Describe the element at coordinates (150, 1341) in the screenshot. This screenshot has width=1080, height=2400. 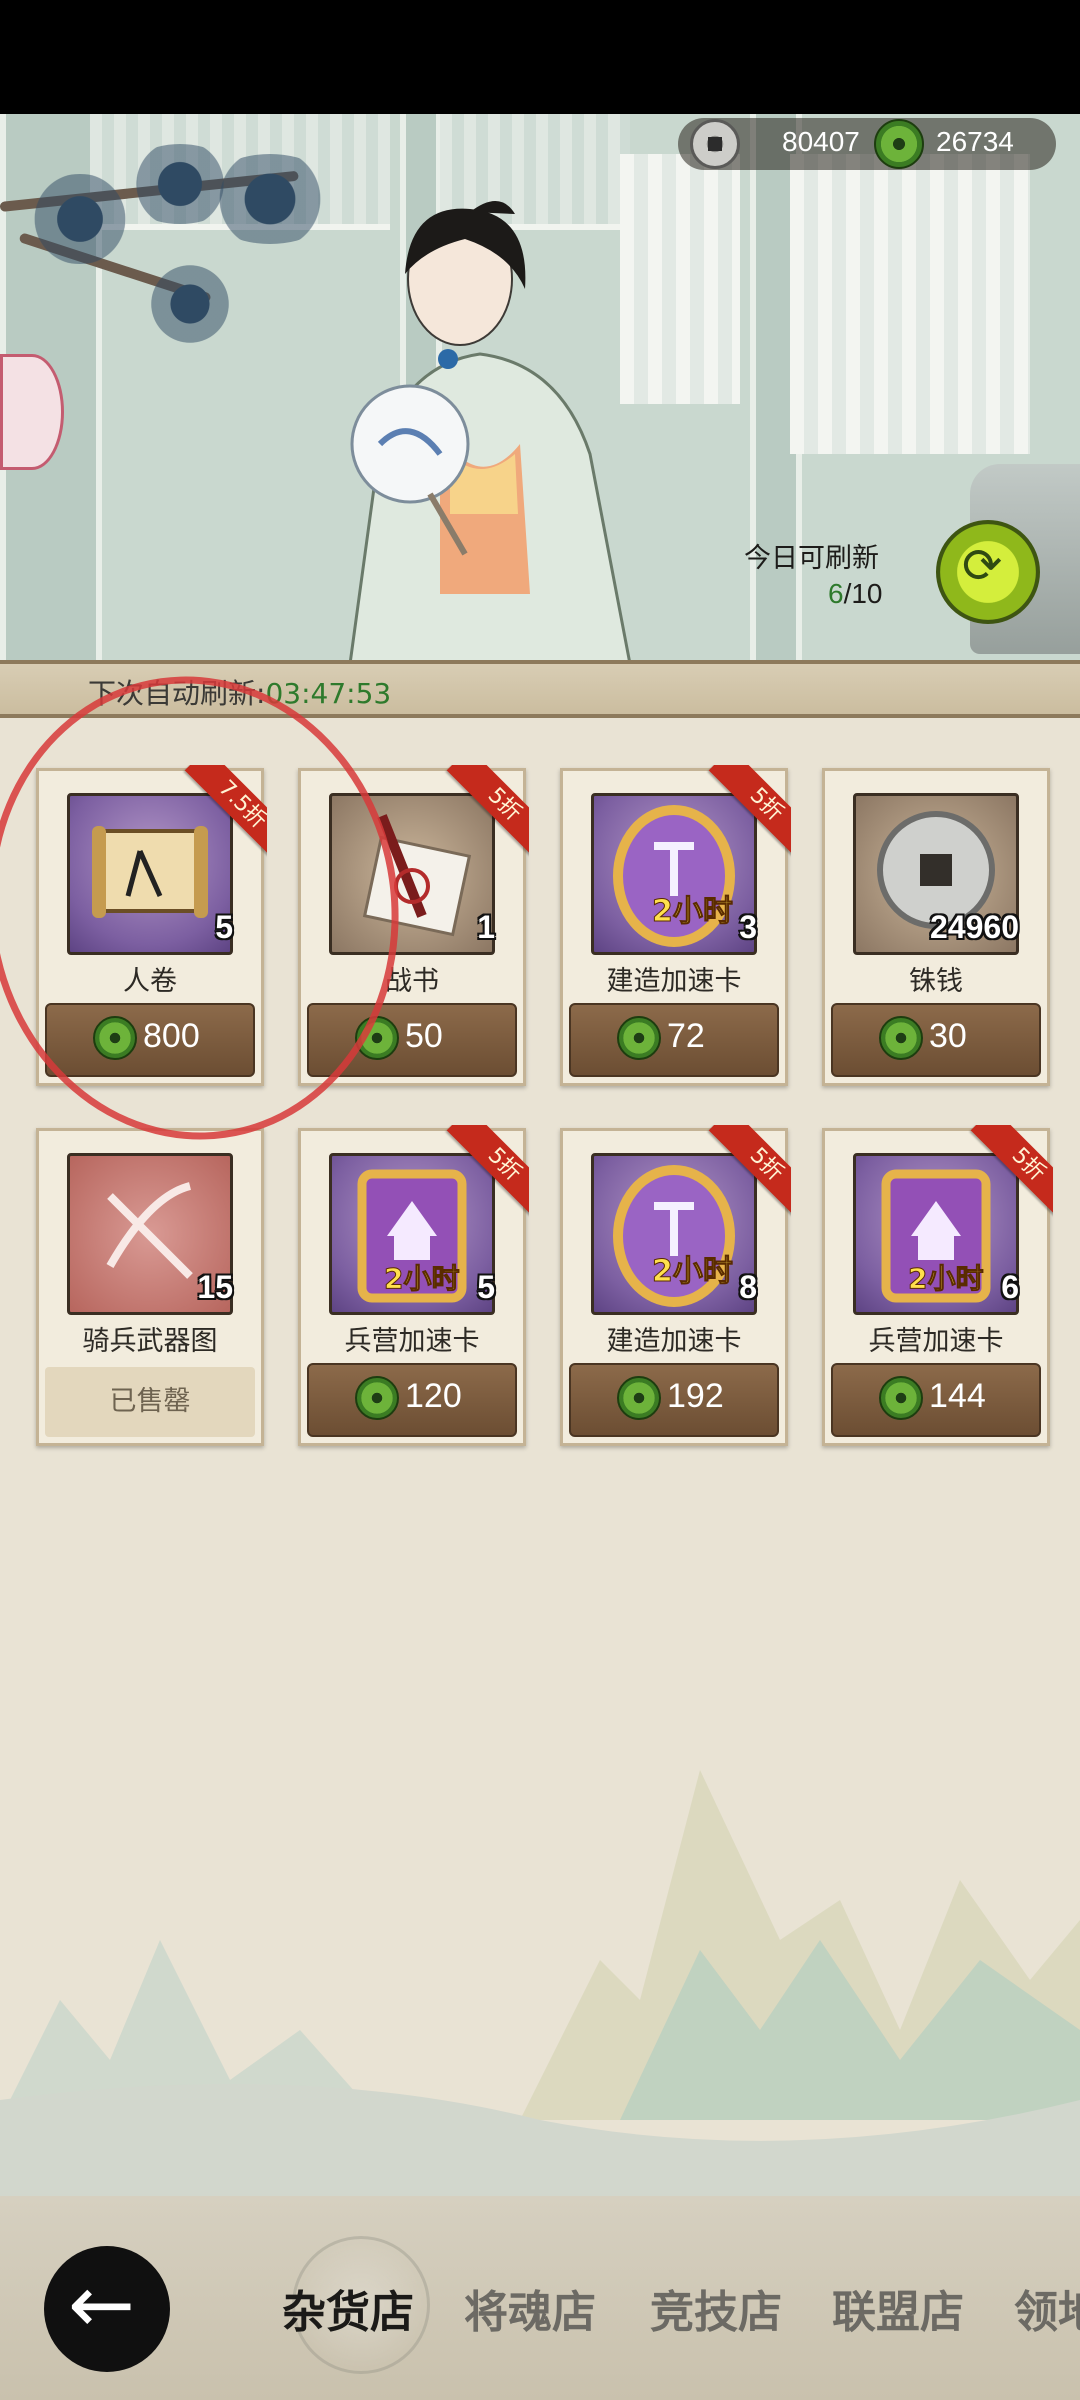
I see `item-name: 骑兵武器图` at that location.